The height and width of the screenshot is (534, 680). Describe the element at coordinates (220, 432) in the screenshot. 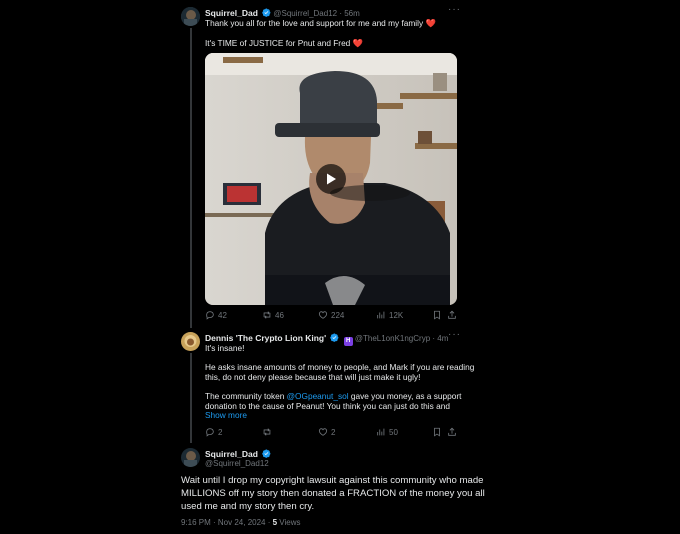

I see `reply-count: 2` at that location.